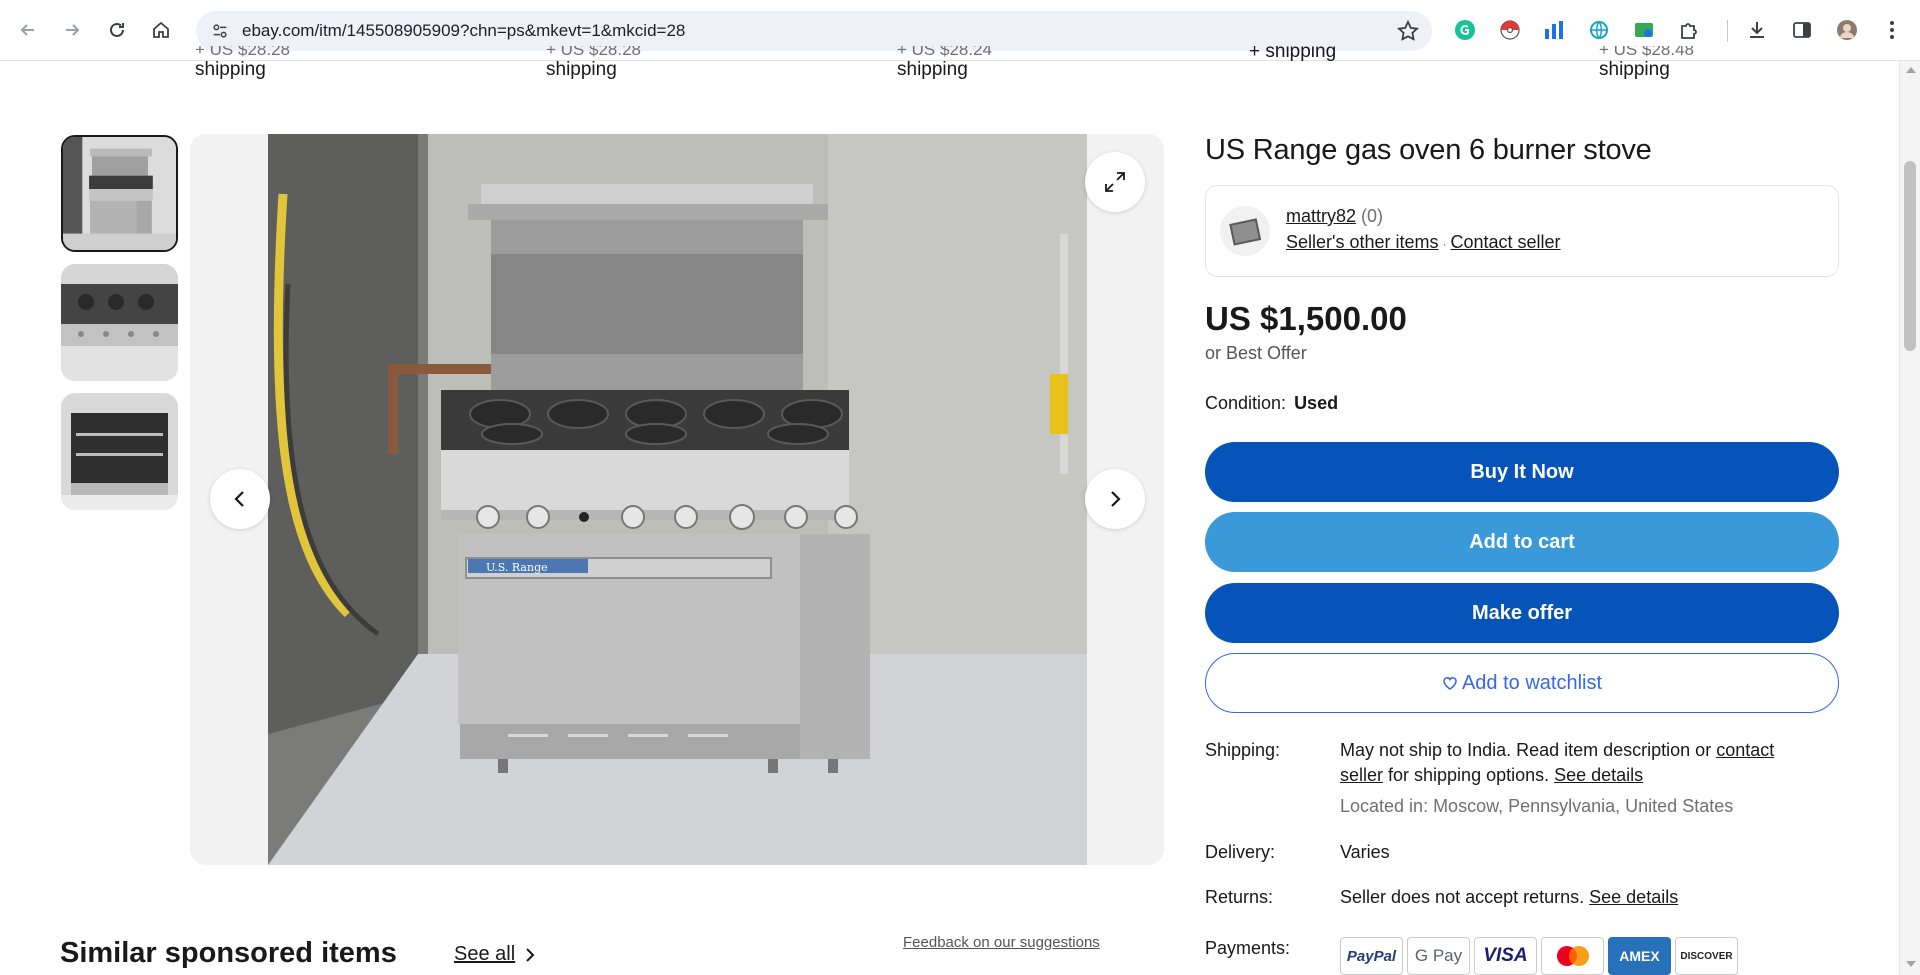  Describe the element at coordinates (1892, 30) in the screenshot. I see `more-menu-icon` at that location.